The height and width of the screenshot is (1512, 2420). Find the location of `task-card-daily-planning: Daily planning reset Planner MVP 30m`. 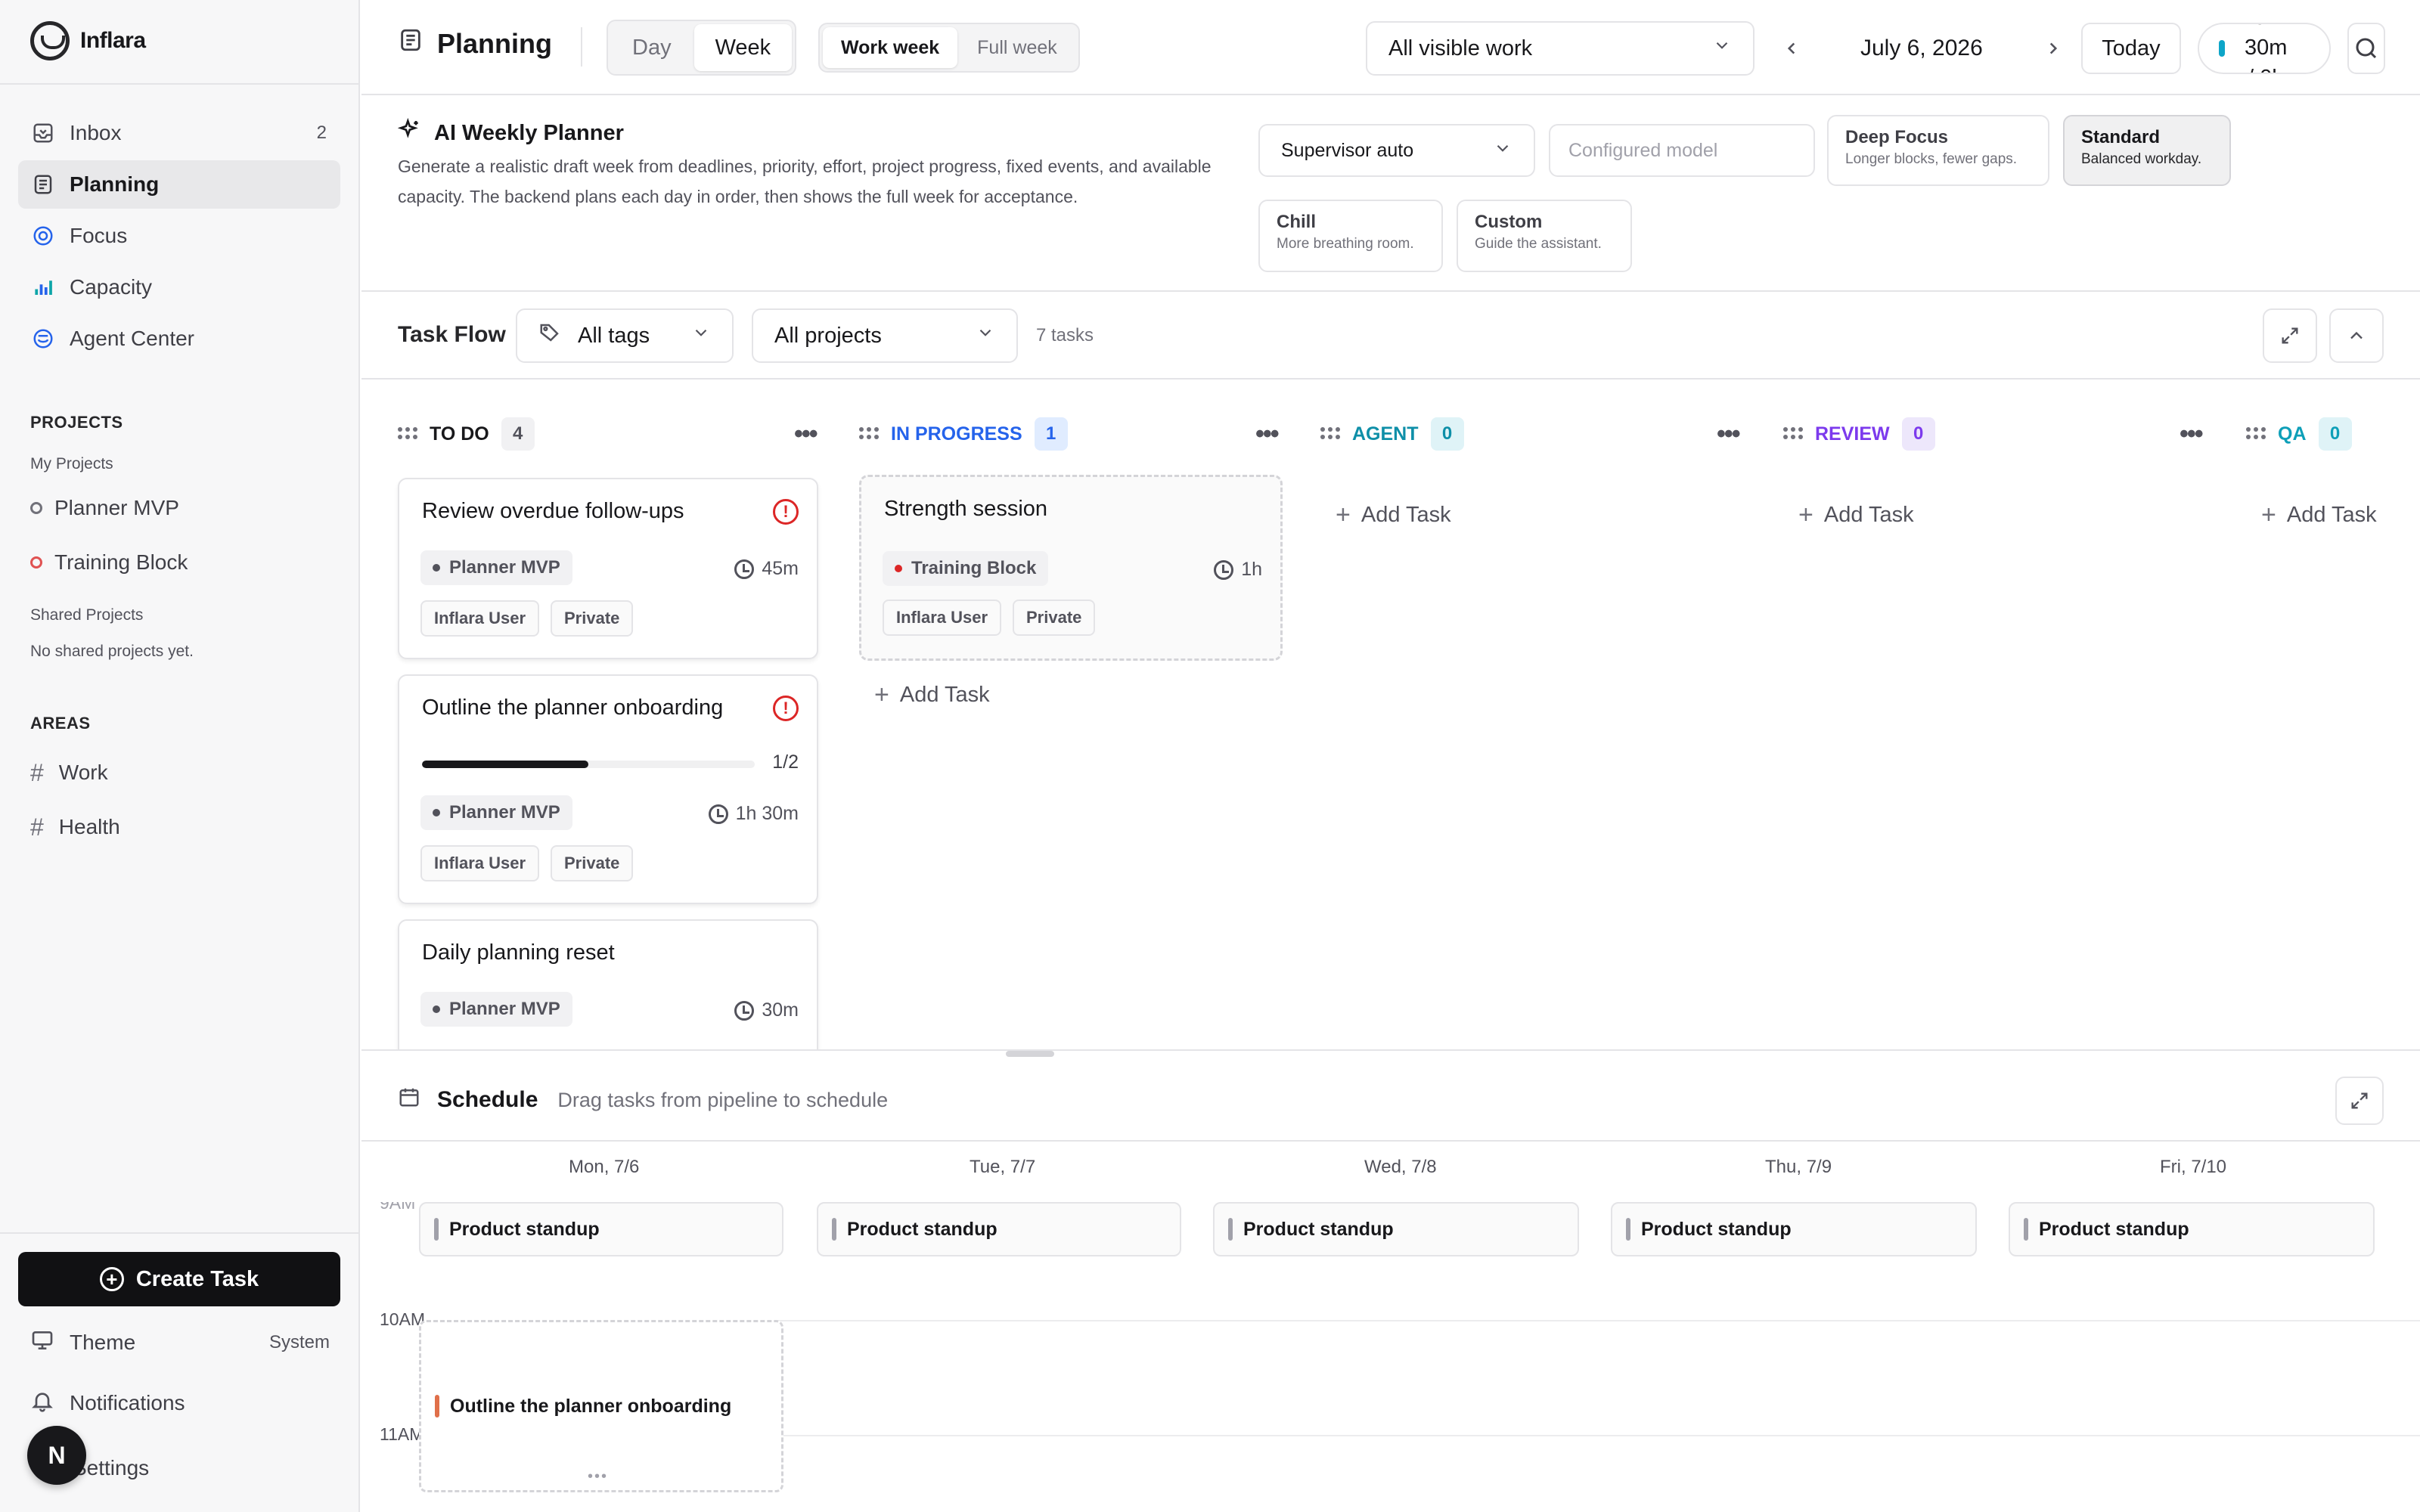

task-card-daily-planning: Daily planning reset Planner MVP 30m is located at coordinates (608, 984).